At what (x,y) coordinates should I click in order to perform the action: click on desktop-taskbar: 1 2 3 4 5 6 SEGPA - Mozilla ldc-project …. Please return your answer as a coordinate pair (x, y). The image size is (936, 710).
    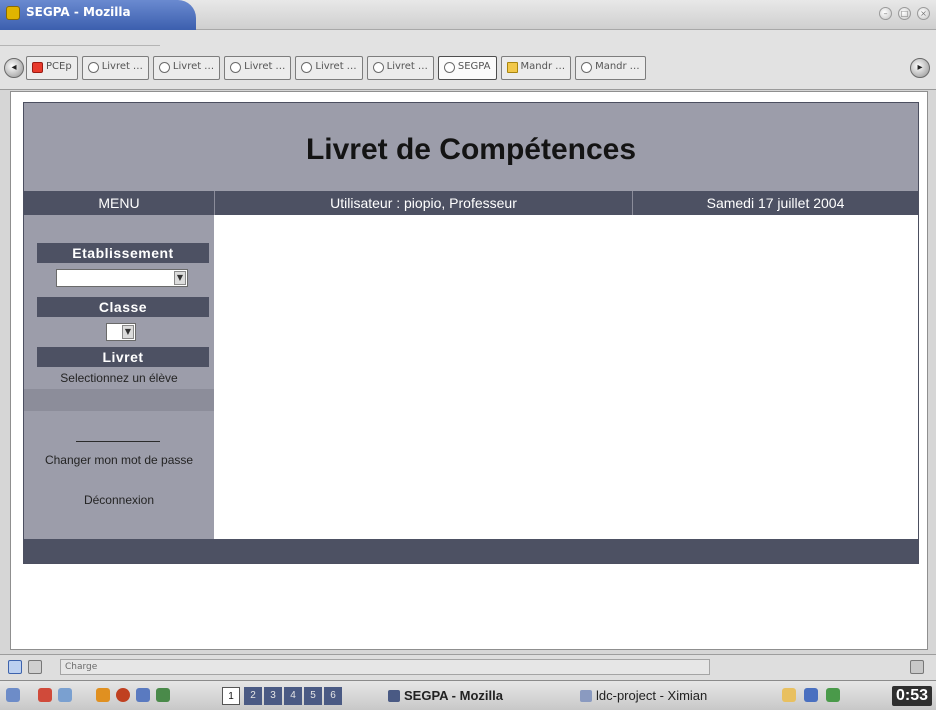
    Looking at the image, I should click on (468, 695).